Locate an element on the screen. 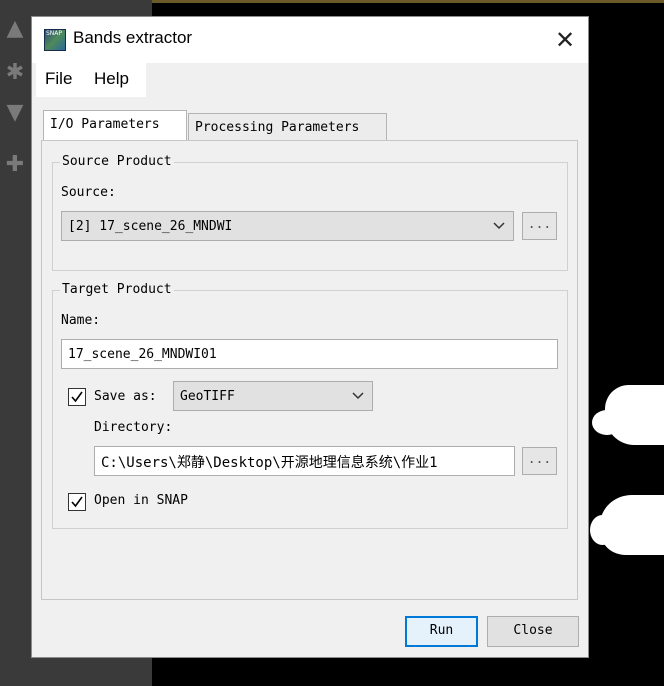  save-as-label: Save as: is located at coordinates (125, 396).